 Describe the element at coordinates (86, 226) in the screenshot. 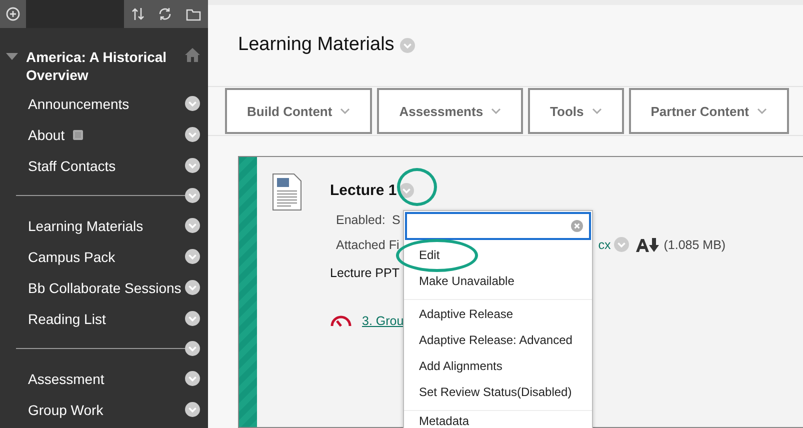

I see `menu-item: Learning Materials` at that location.